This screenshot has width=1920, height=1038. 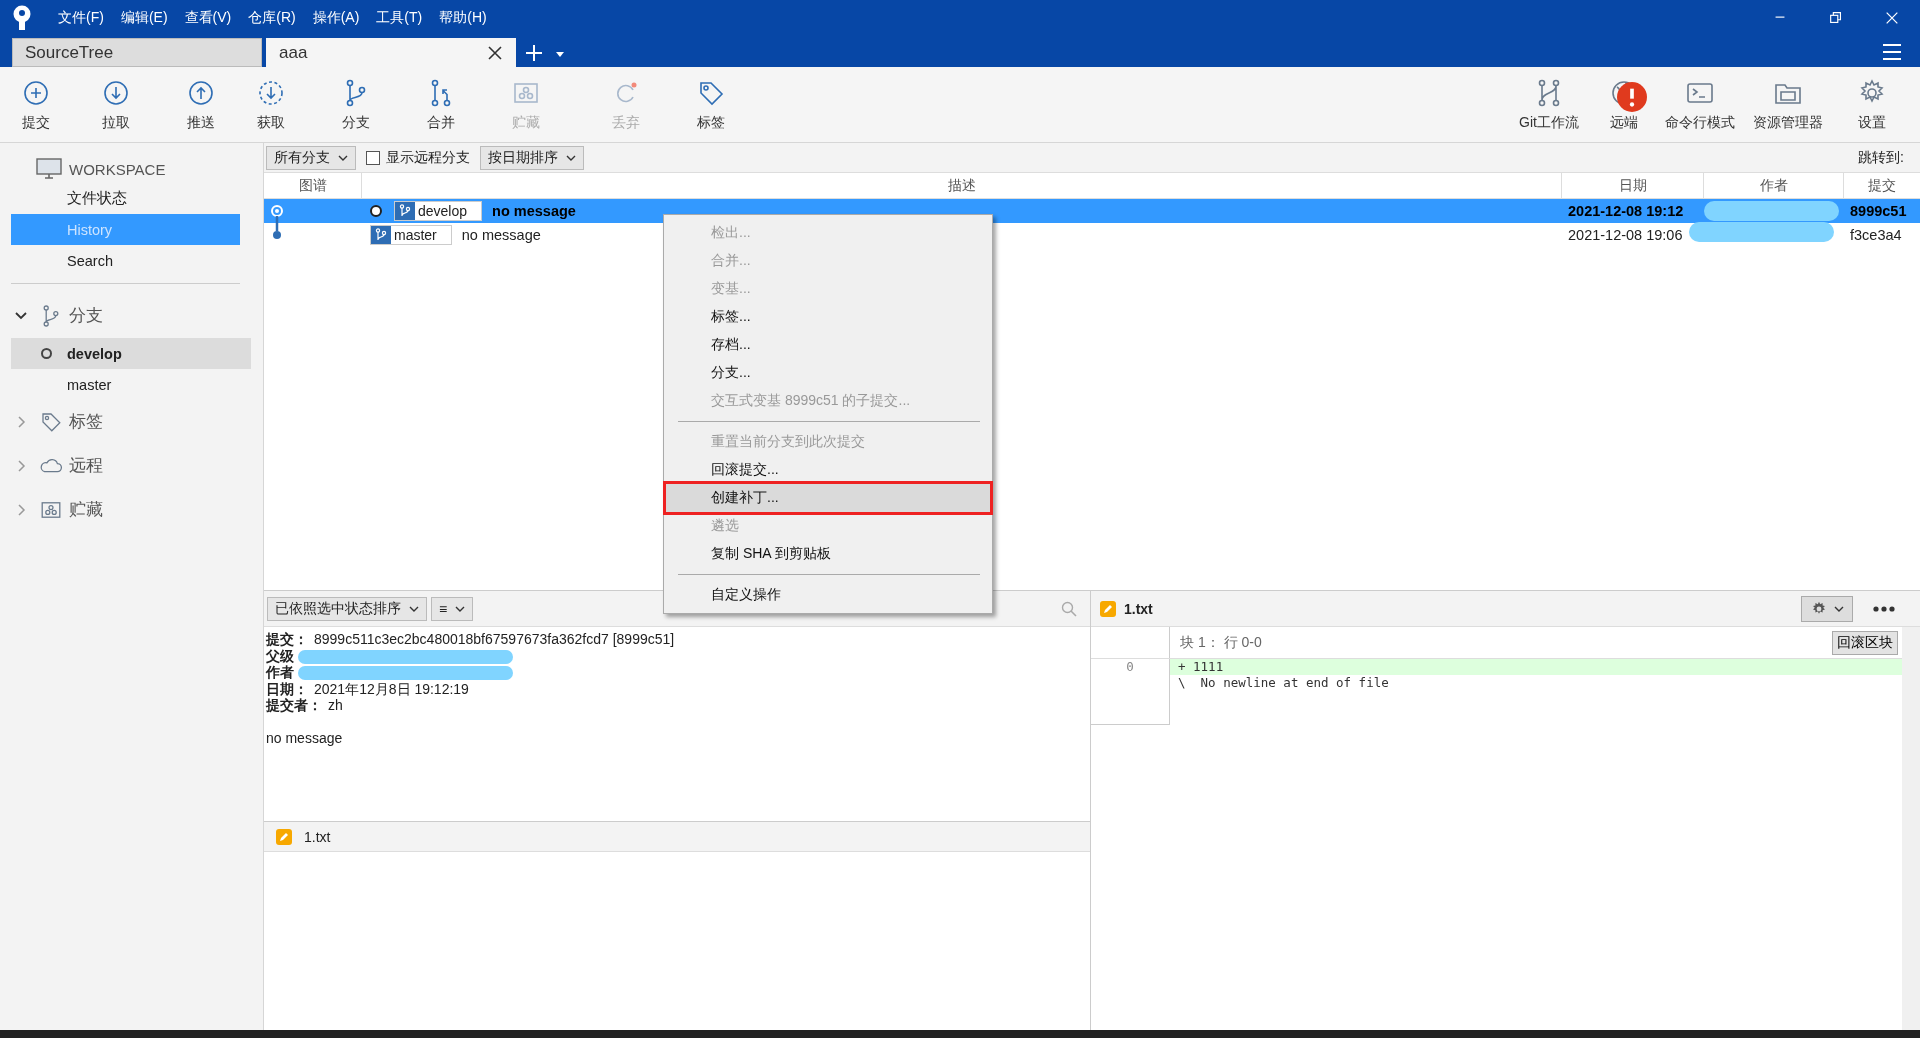 I want to click on more-icon, so click(x=1884, y=608).